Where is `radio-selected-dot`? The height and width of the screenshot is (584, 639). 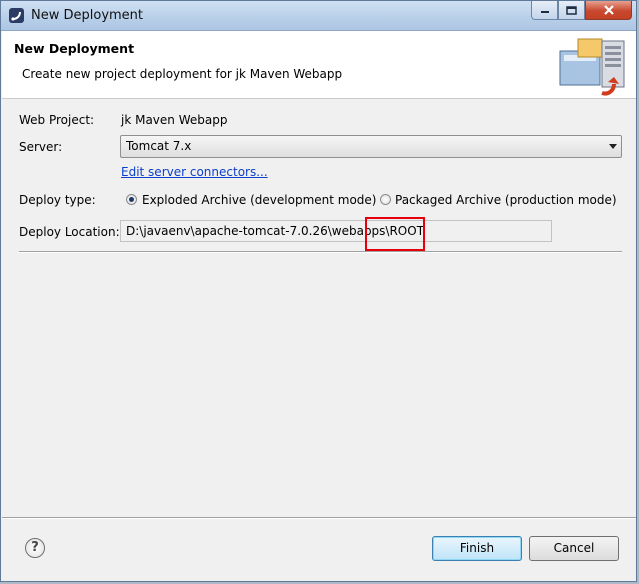
radio-selected-dot is located at coordinates (131, 199).